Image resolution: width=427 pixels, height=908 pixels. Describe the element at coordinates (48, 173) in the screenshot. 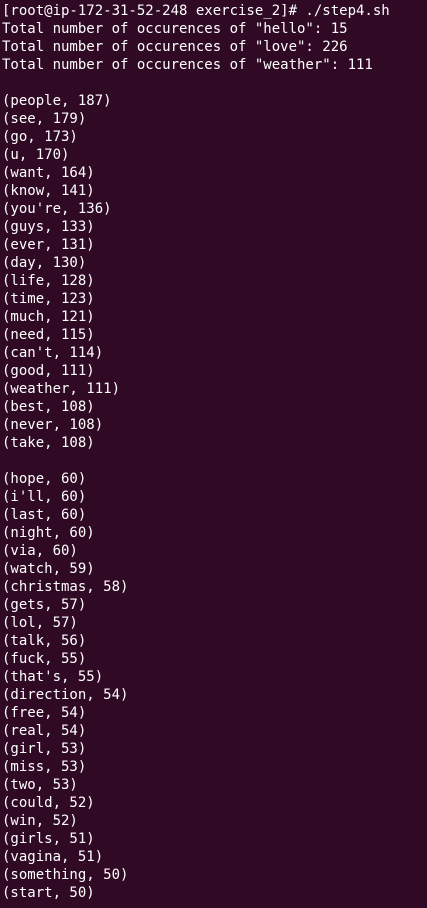

I see `word-count-line: (want, 164)` at that location.